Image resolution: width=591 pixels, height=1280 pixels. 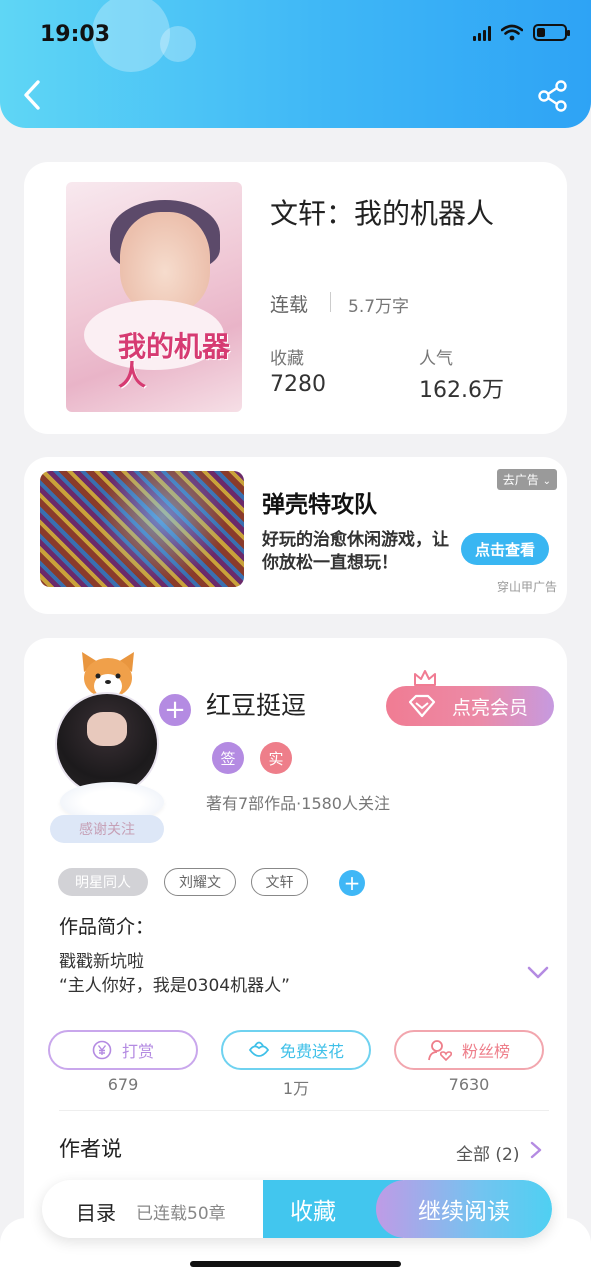 I want to click on flower-count: 1万, so click(x=296, y=1088).